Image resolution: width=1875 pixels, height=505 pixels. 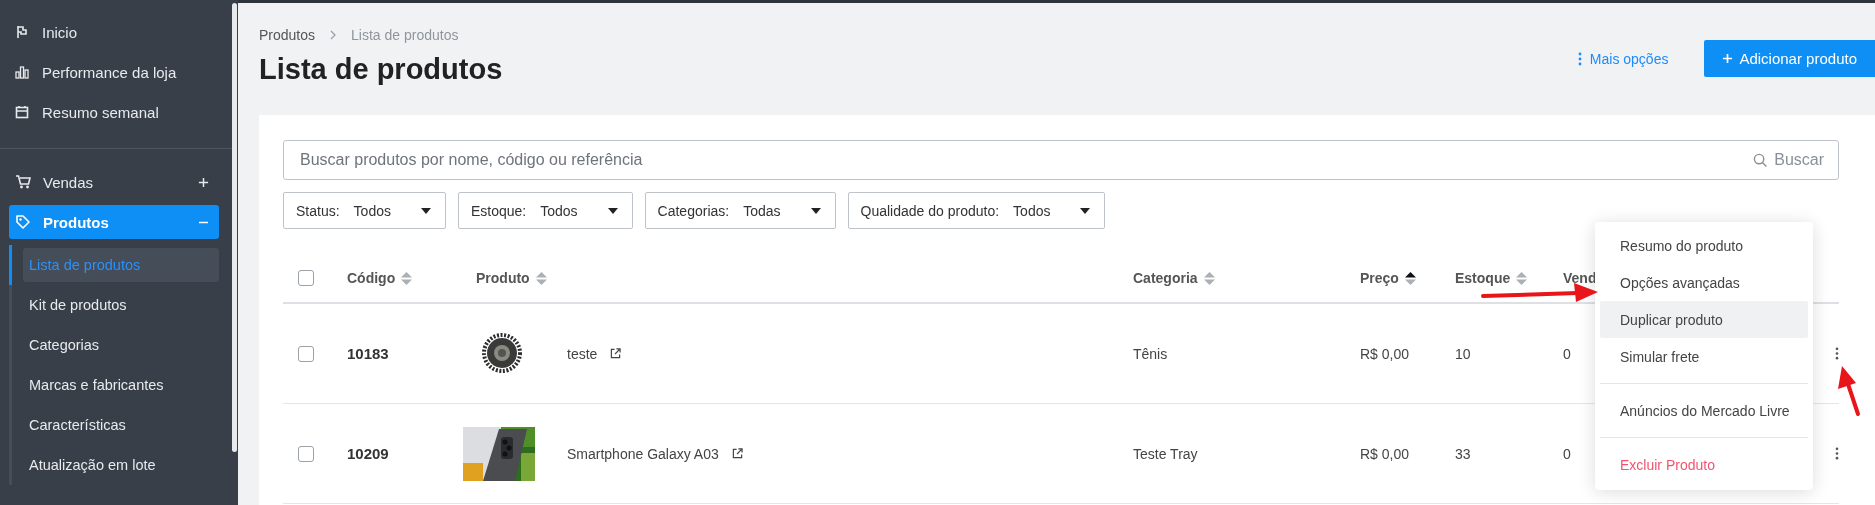 What do you see at coordinates (121, 305) in the screenshot?
I see `sidebar-subitem: Kit de produtos` at bounding box center [121, 305].